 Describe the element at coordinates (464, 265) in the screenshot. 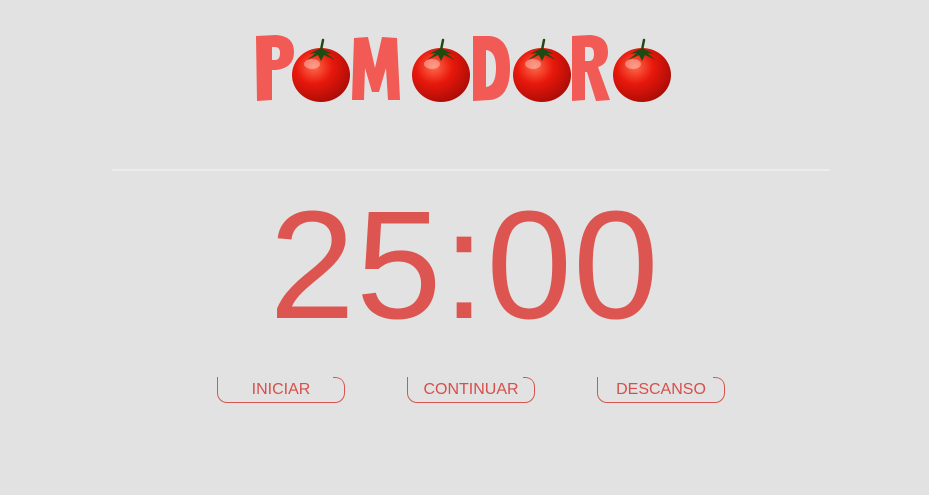

I see `timer-display: 25:00` at that location.